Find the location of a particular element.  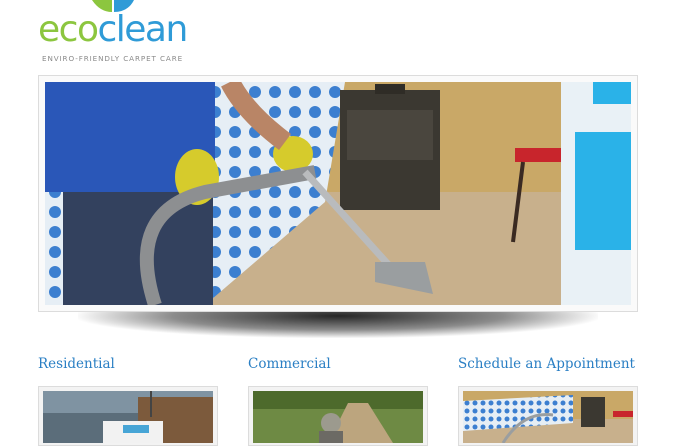

residential-photo is located at coordinates (128, 417).